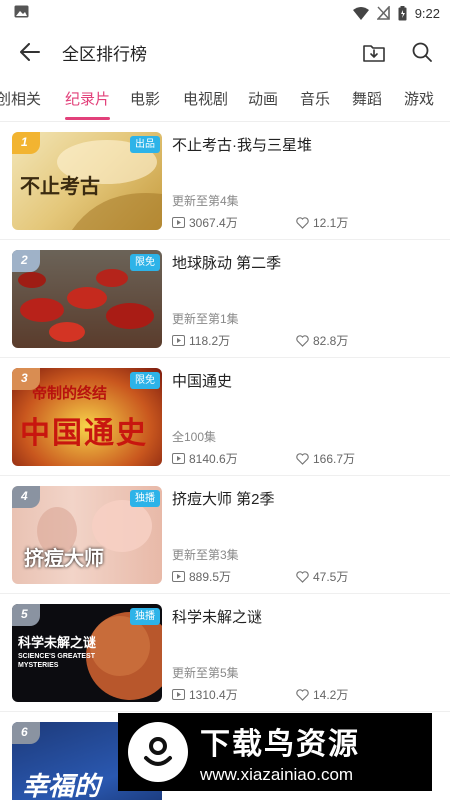  What do you see at coordinates (213, 695) in the screenshot?
I see `play-count-value: 1310.4万` at bounding box center [213, 695].